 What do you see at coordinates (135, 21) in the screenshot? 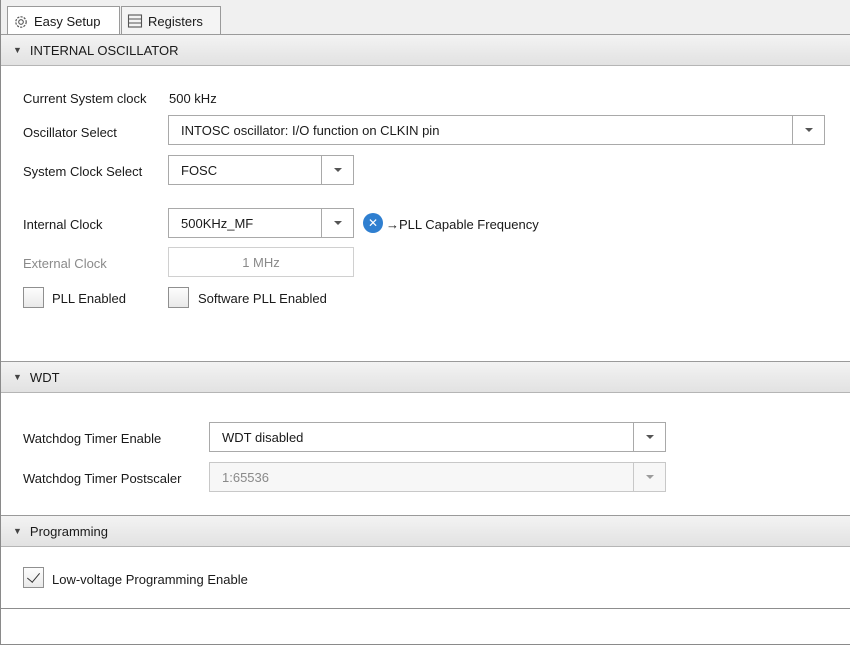
I see `list-icon` at bounding box center [135, 21].